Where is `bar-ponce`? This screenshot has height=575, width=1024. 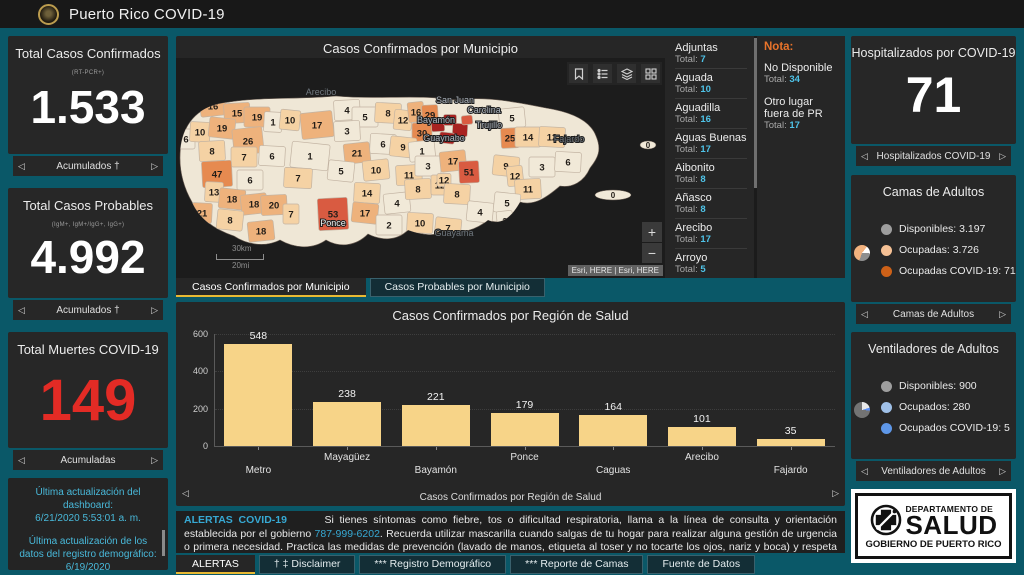
bar-ponce is located at coordinates (524, 429).